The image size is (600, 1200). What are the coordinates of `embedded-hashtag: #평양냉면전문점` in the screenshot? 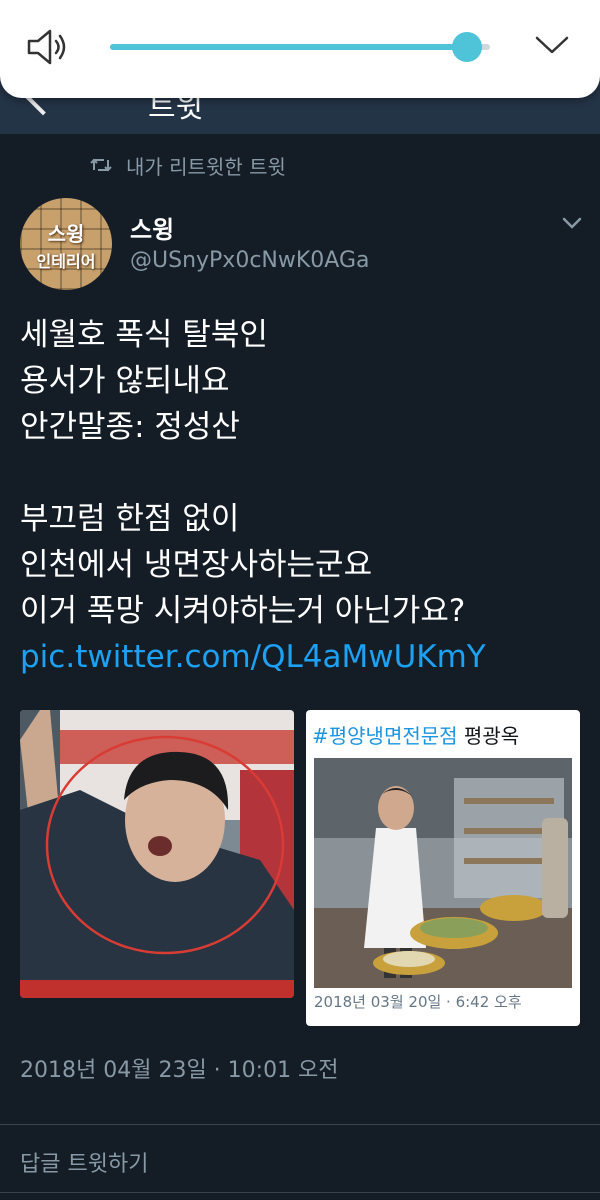 It's located at (385, 736).